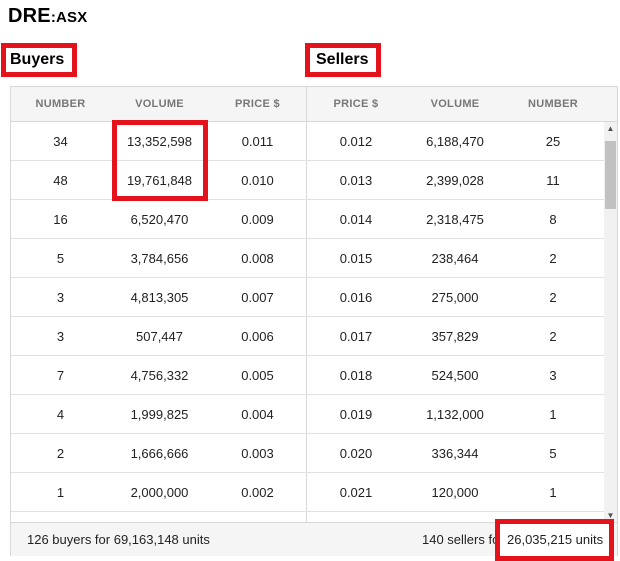 This screenshot has width=620, height=561. What do you see at coordinates (60, 414) in the screenshot?
I see `buyer-number-cell: 4` at bounding box center [60, 414].